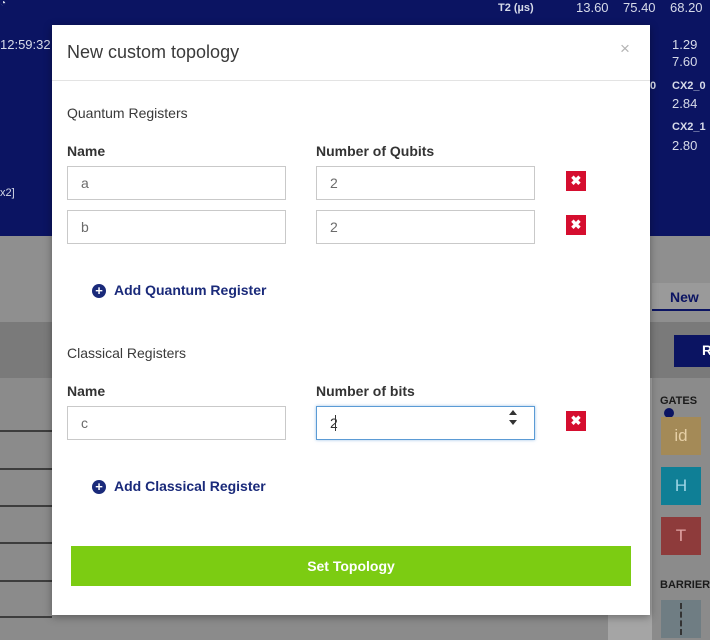  What do you see at coordinates (681, 536) in the screenshot?
I see `gate-t: T` at bounding box center [681, 536].